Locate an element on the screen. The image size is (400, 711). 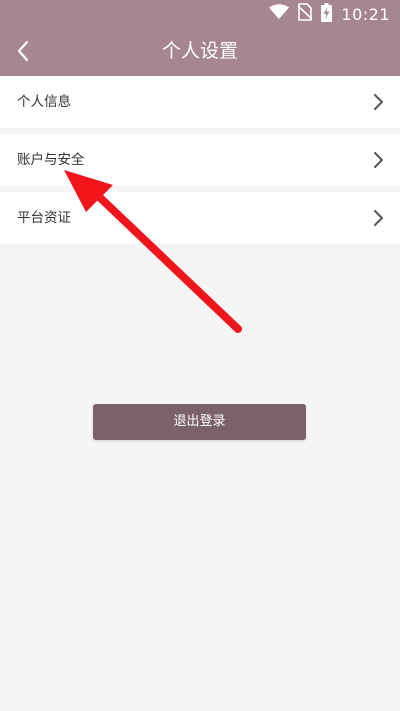
menu-item-label: 平台资证 is located at coordinates (44, 218).